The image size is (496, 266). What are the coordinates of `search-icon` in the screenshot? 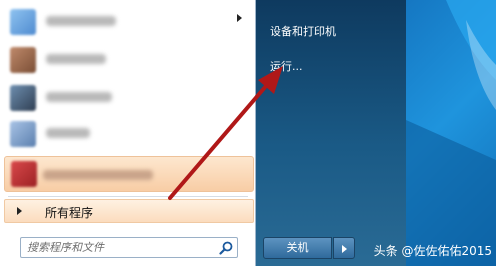 It's located at (226, 248).